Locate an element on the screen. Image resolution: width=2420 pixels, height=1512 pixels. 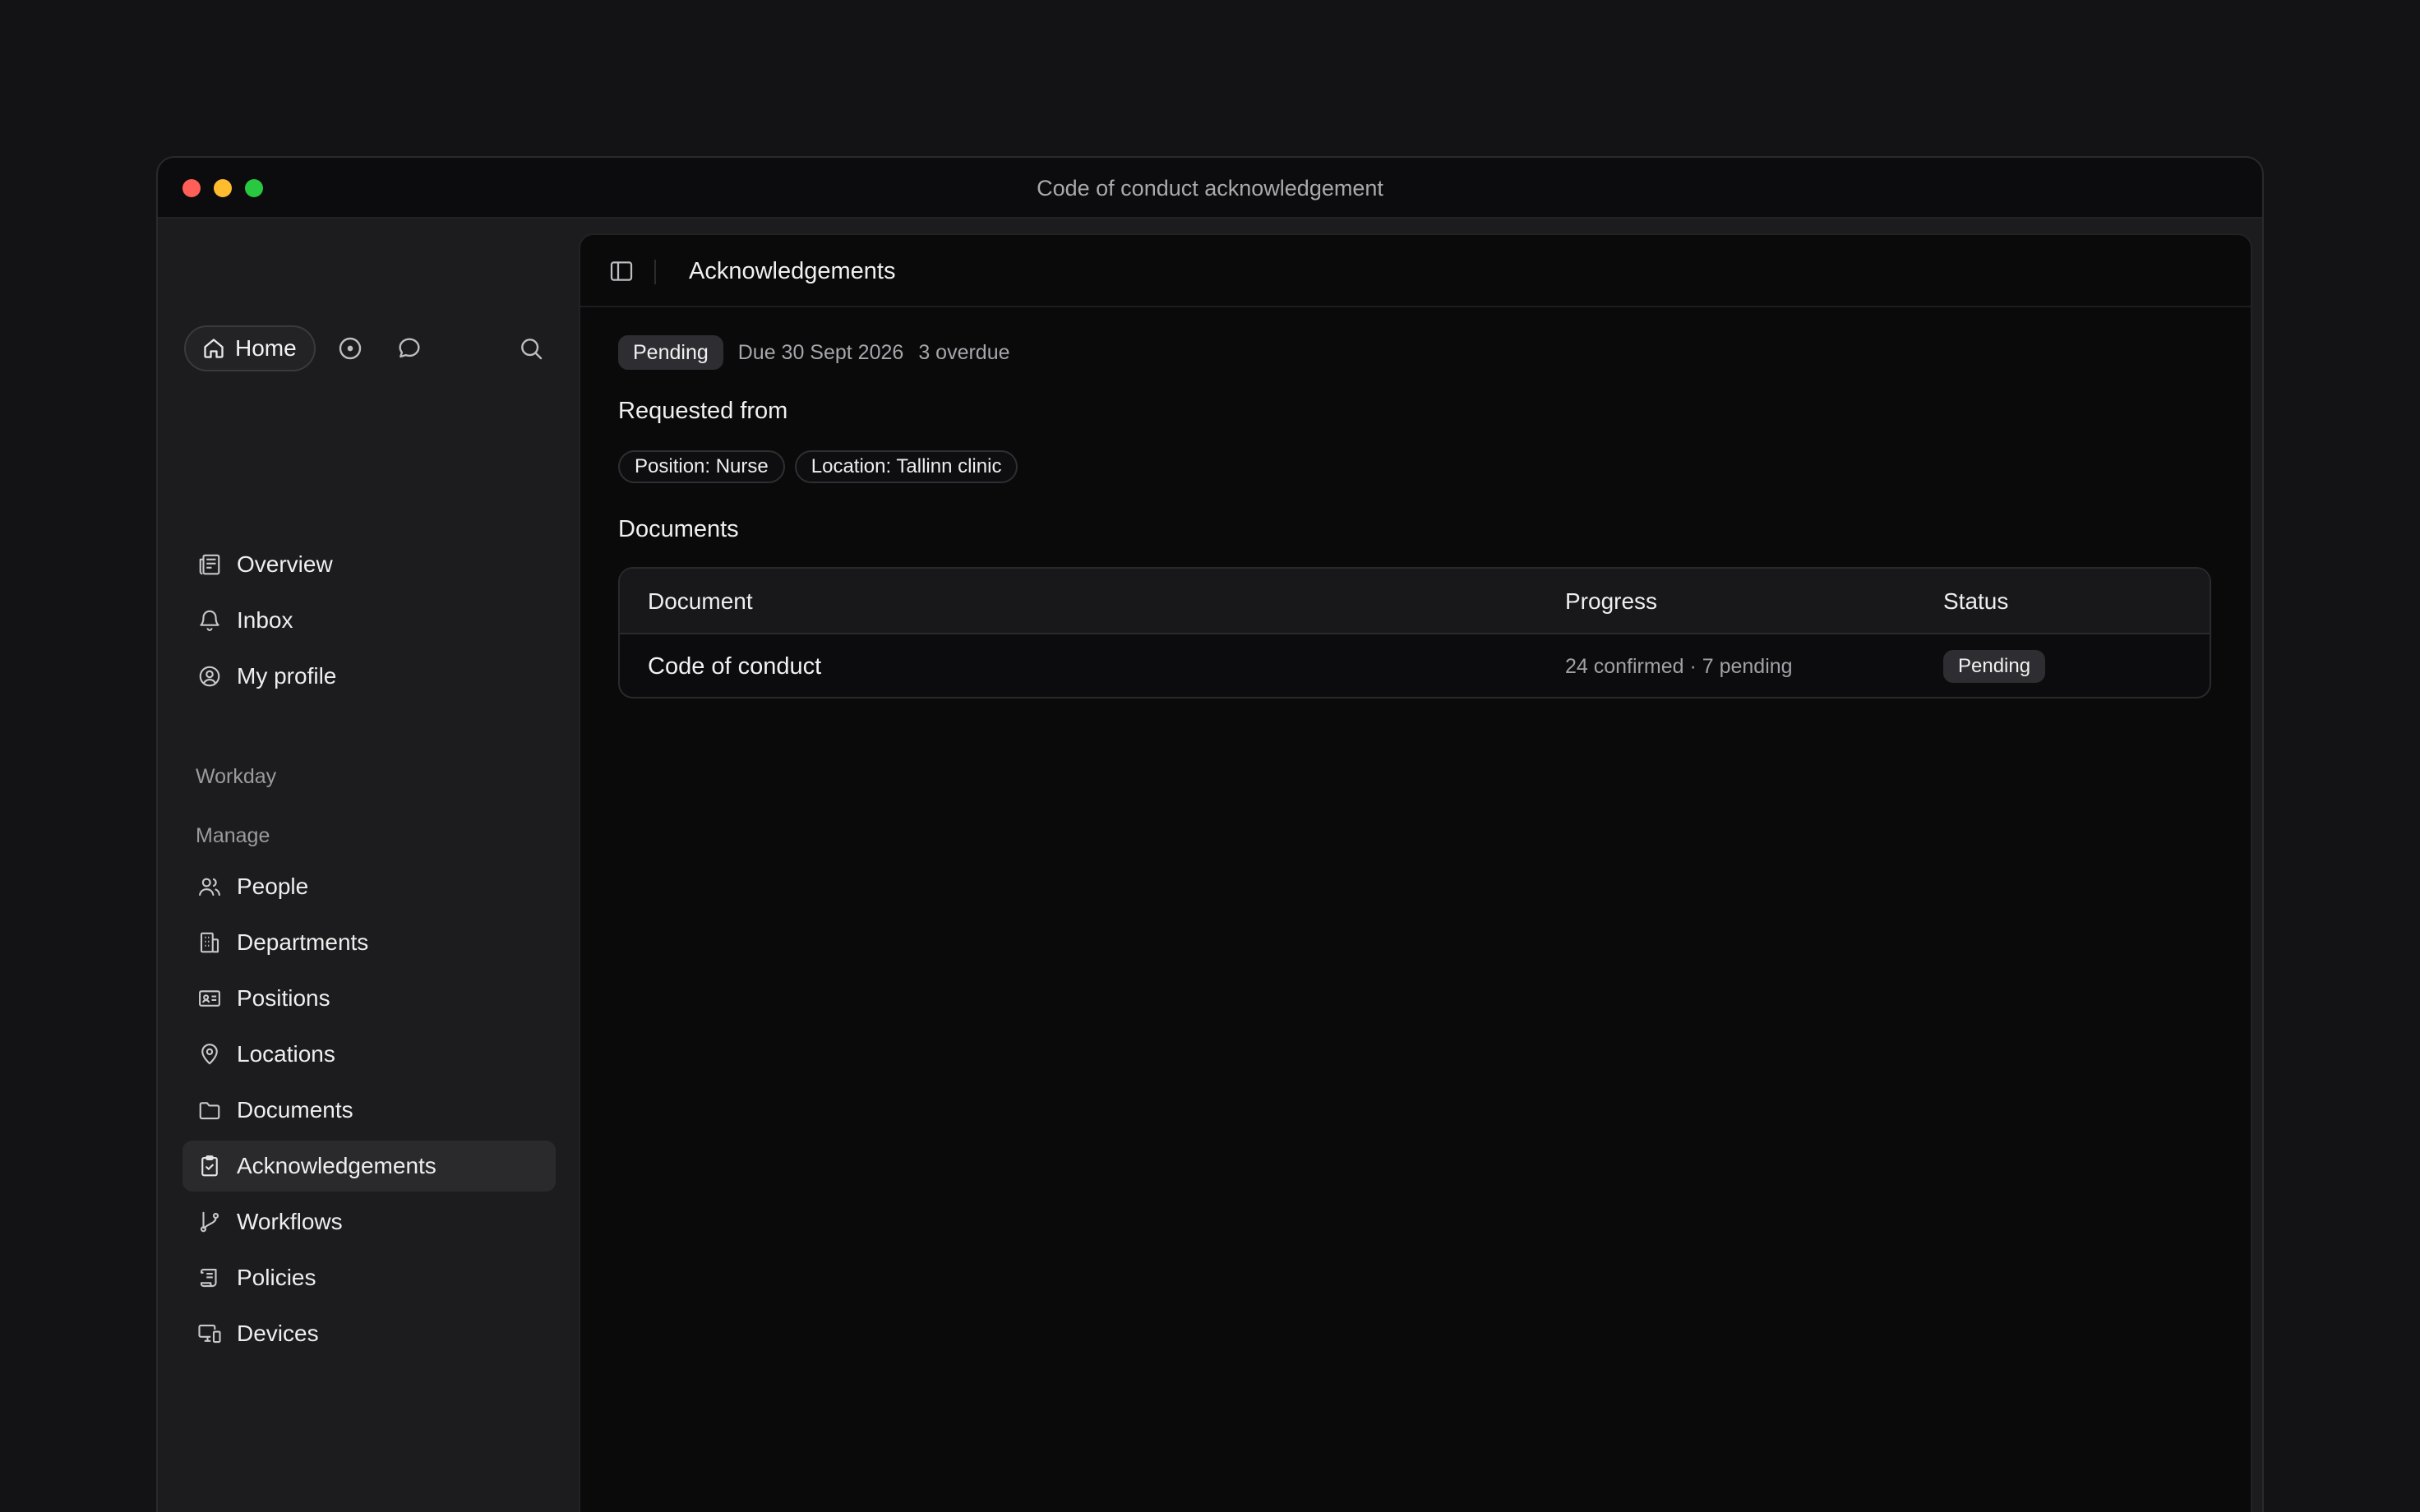
cell-status: Pending is located at coordinates (1994, 665).